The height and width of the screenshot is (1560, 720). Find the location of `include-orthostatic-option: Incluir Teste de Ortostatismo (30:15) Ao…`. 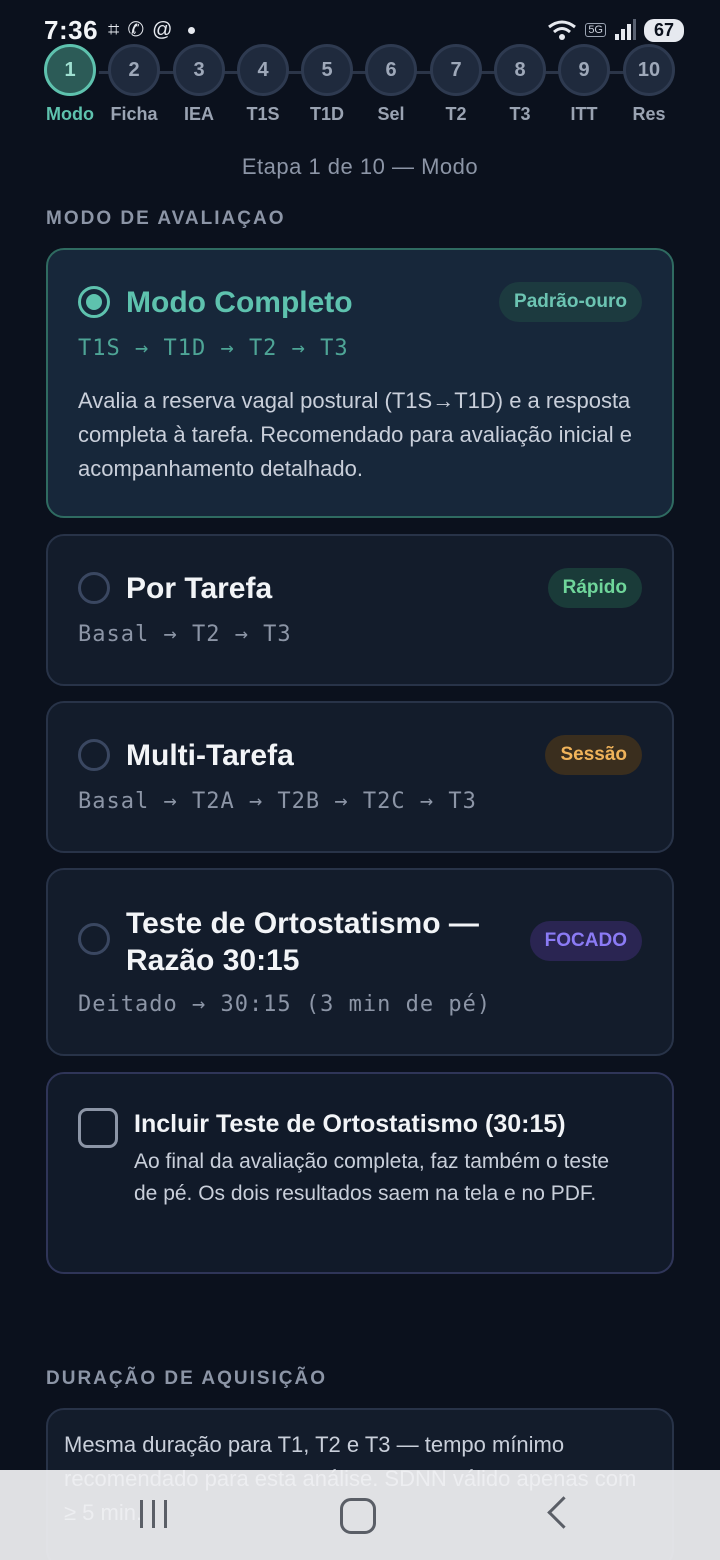

include-orthostatic-option: Incluir Teste de Ortostatismo (30:15) Ao… is located at coordinates (360, 1173).